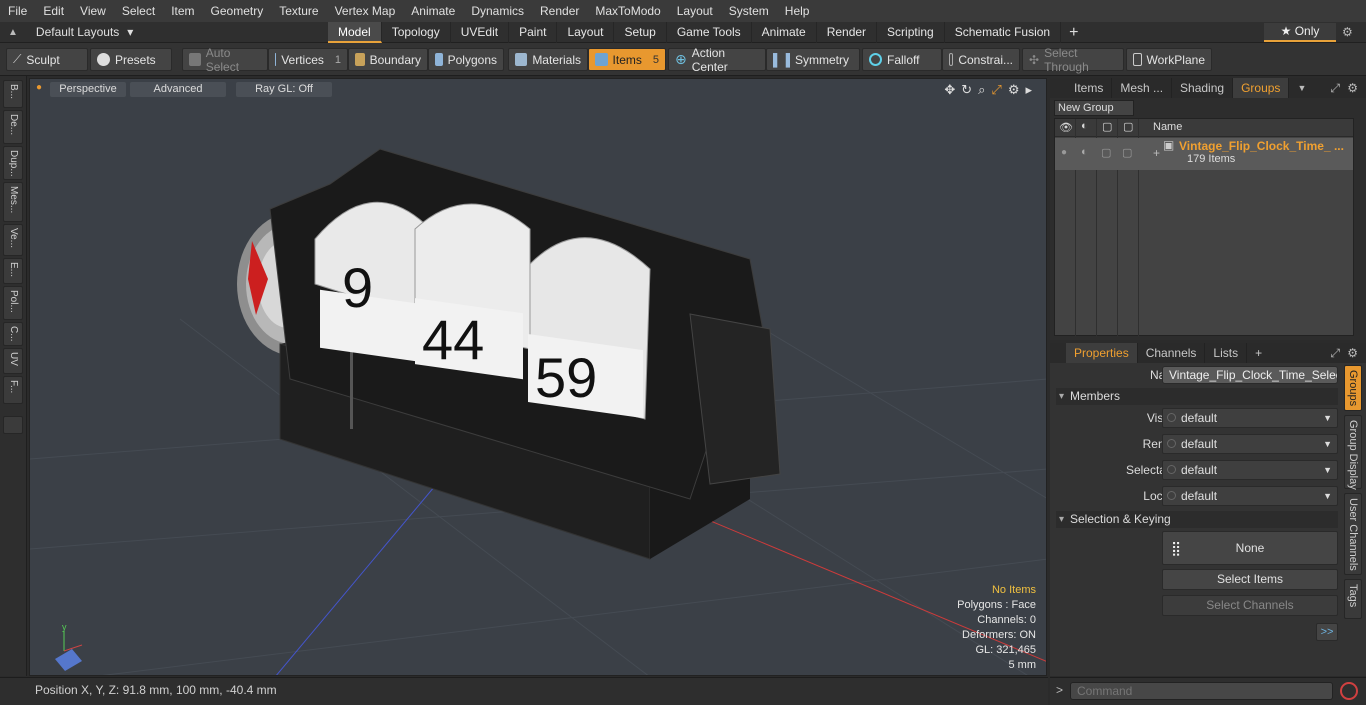  Describe the element at coordinates (416, 32) in the screenshot. I see `tab-topology: Topology` at that location.